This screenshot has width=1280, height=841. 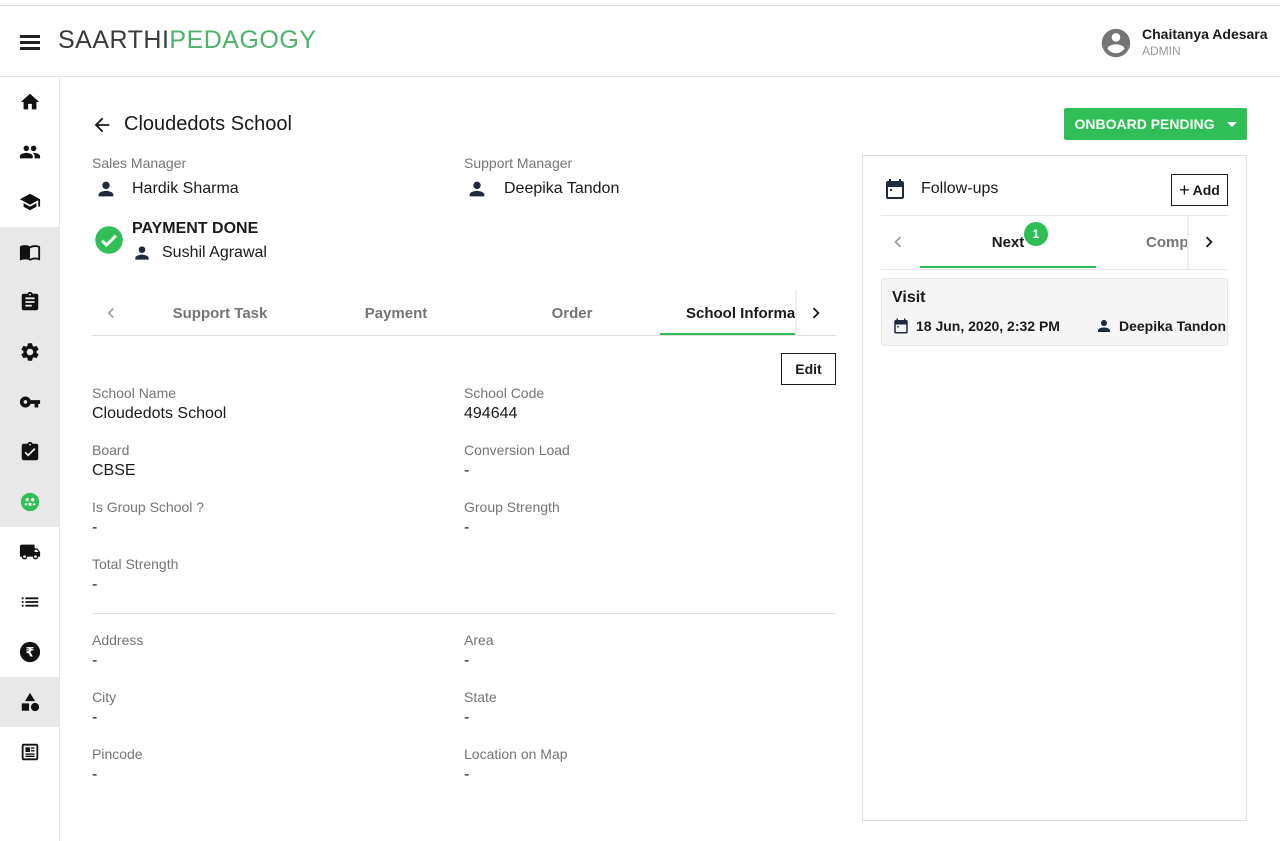 What do you see at coordinates (895, 189) in the screenshot?
I see `calendar-icon` at bounding box center [895, 189].